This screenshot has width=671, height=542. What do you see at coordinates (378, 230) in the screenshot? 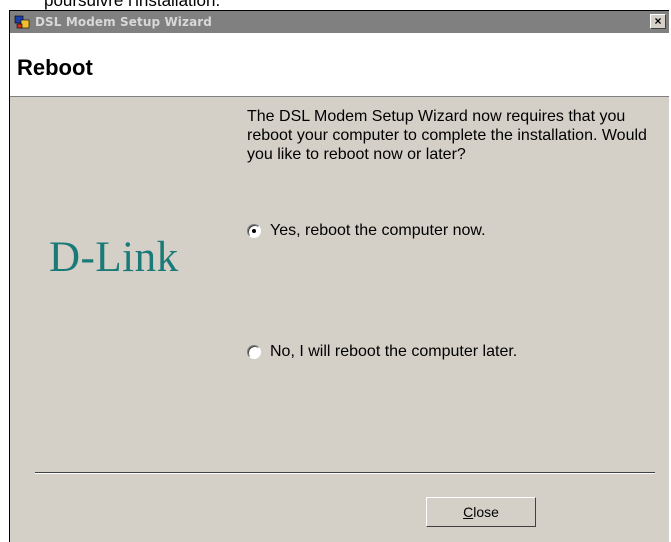
I see `reboot-now-label: Yes, reboot the computer now.` at bounding box center [378, 230].